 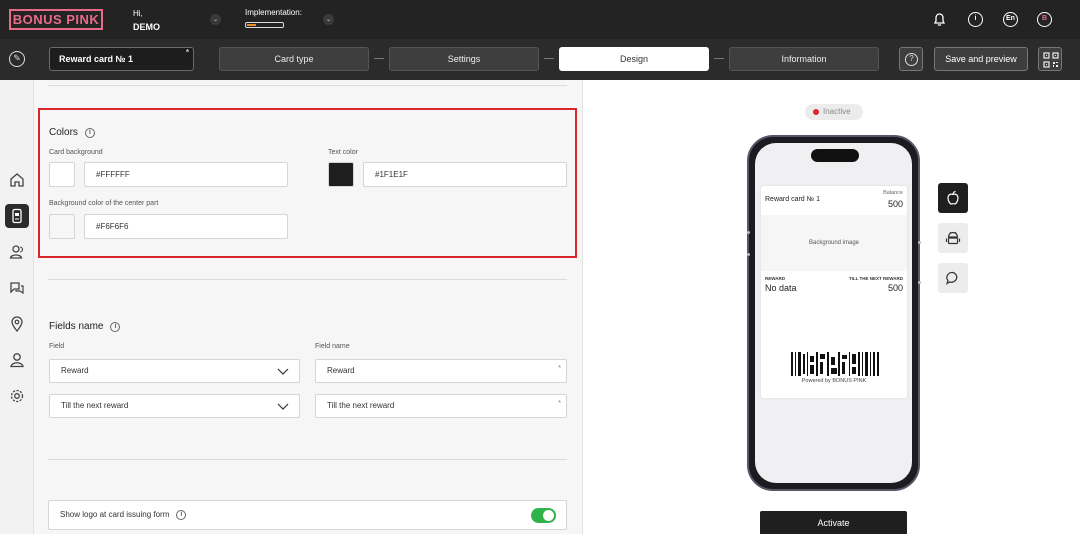 What do you see at coordinates (804, 59) in the screenshot?
I see `tab-information: Information` at bounding box center [804, 59].